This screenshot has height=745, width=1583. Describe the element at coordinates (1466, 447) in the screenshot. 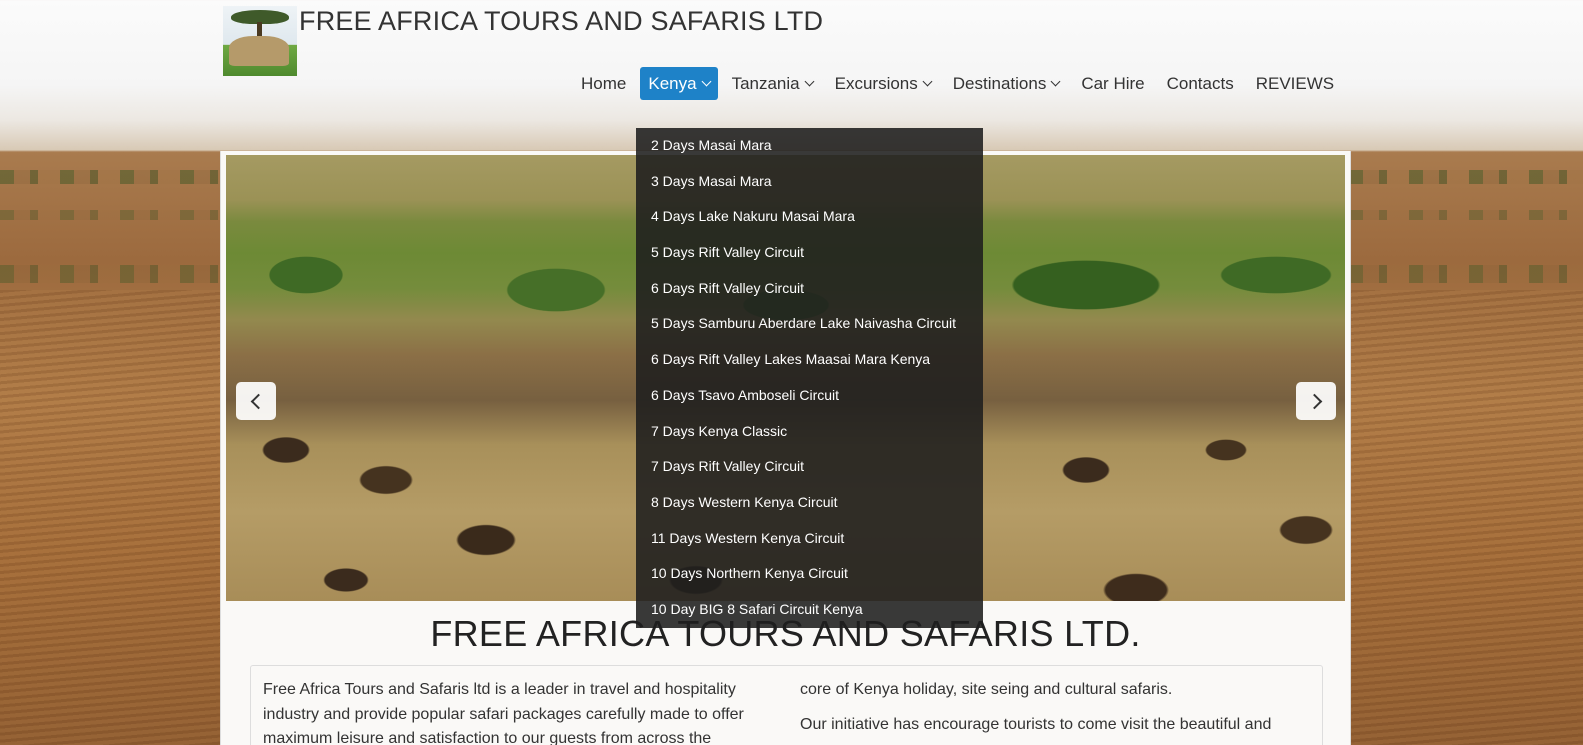

I see `background-savanna-right` at that location.